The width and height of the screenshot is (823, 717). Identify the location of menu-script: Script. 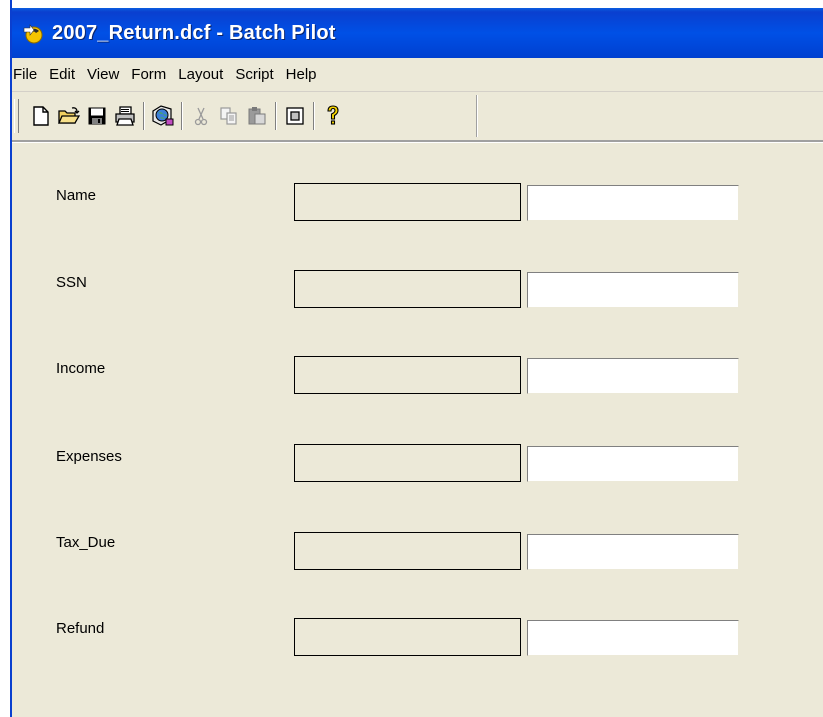
(254, 75).